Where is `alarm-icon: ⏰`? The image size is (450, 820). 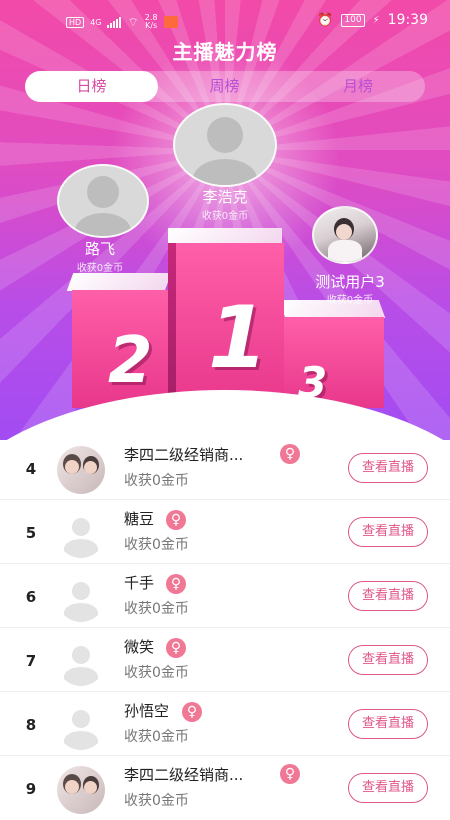
alarm-icon: ⏰ is located at coordinates (325, 20).